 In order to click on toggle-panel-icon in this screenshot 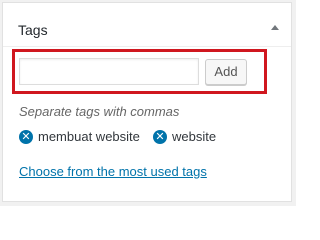, I will do `click(275, 27)`.